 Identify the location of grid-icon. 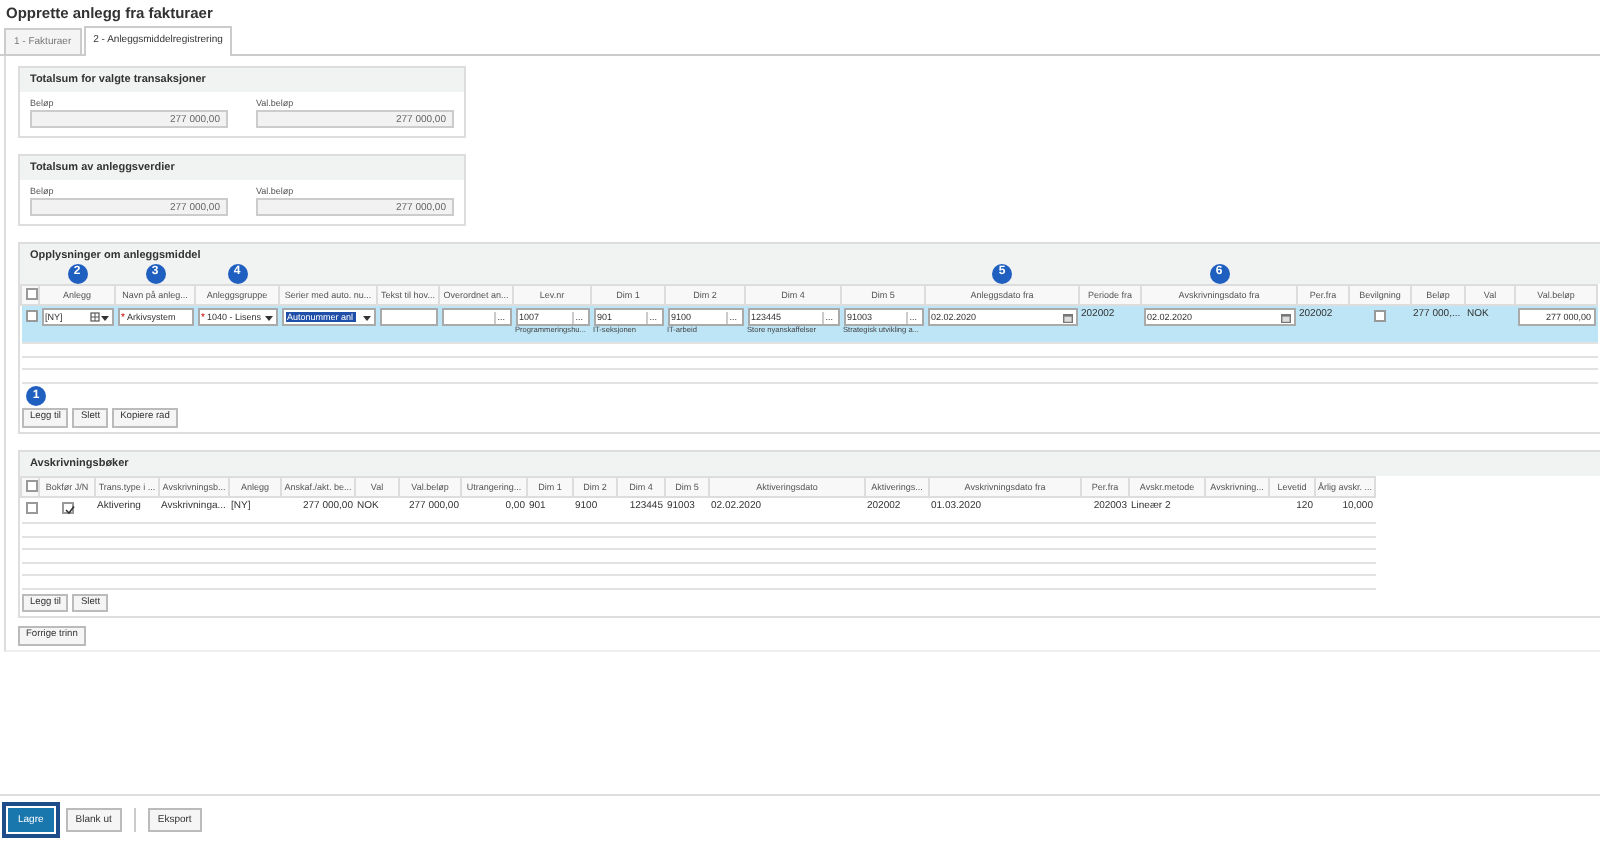
(94, 317).